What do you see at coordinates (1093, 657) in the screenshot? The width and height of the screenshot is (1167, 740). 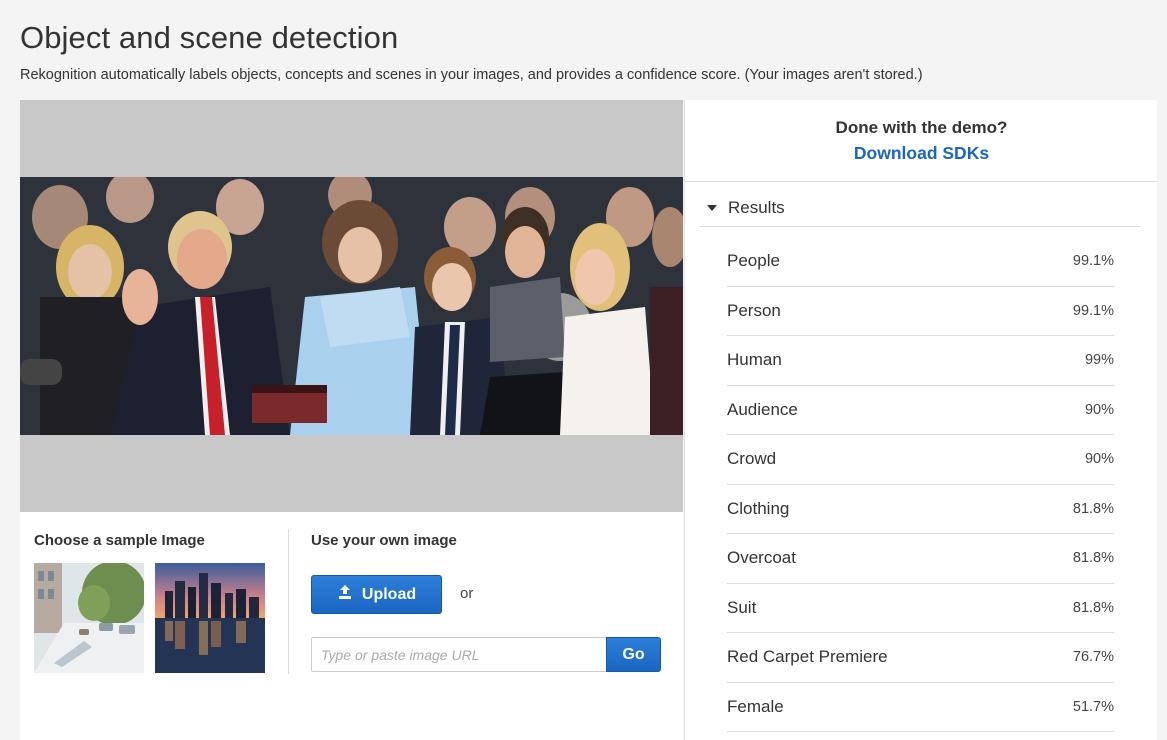 I see `result-confidence: 76.7%` at bounding box center [1093, 657].